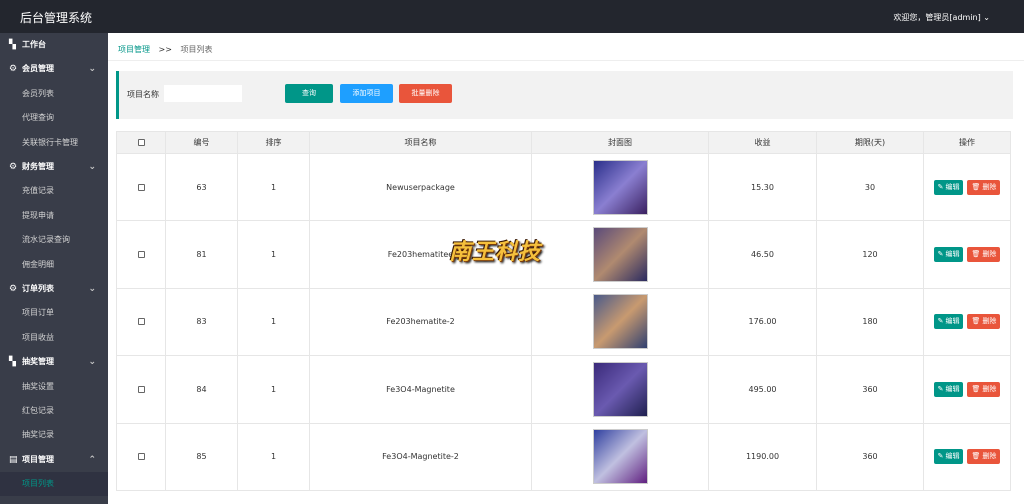 This screenshot has height=504, width=1024. Describe the element at coordinates (134, 49) in the screenshot. I see `breadcrumb-parent: 项目管理` at that location.